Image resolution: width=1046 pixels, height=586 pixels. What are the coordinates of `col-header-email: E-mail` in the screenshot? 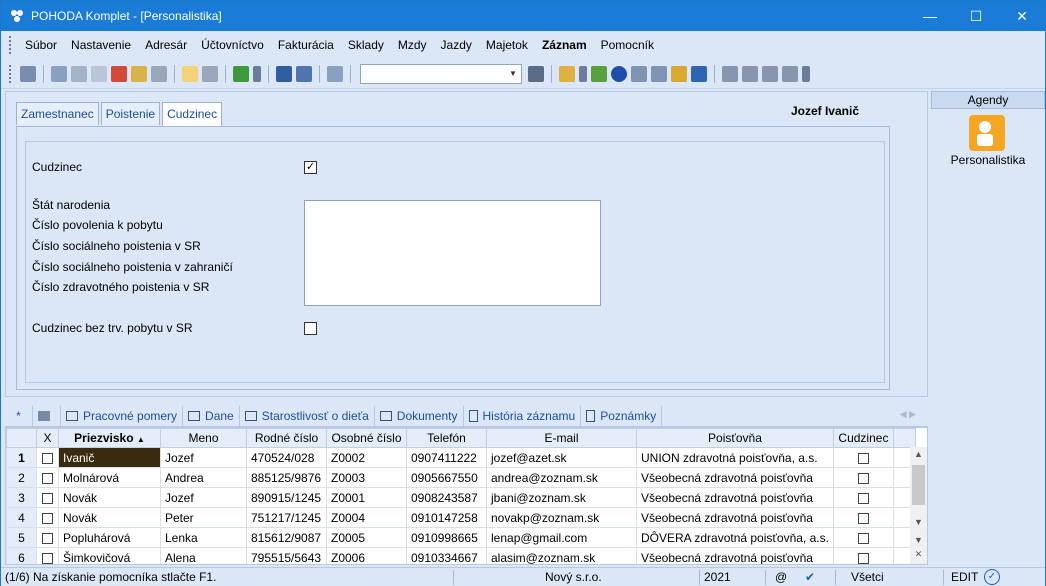 It's located at (561, 438).